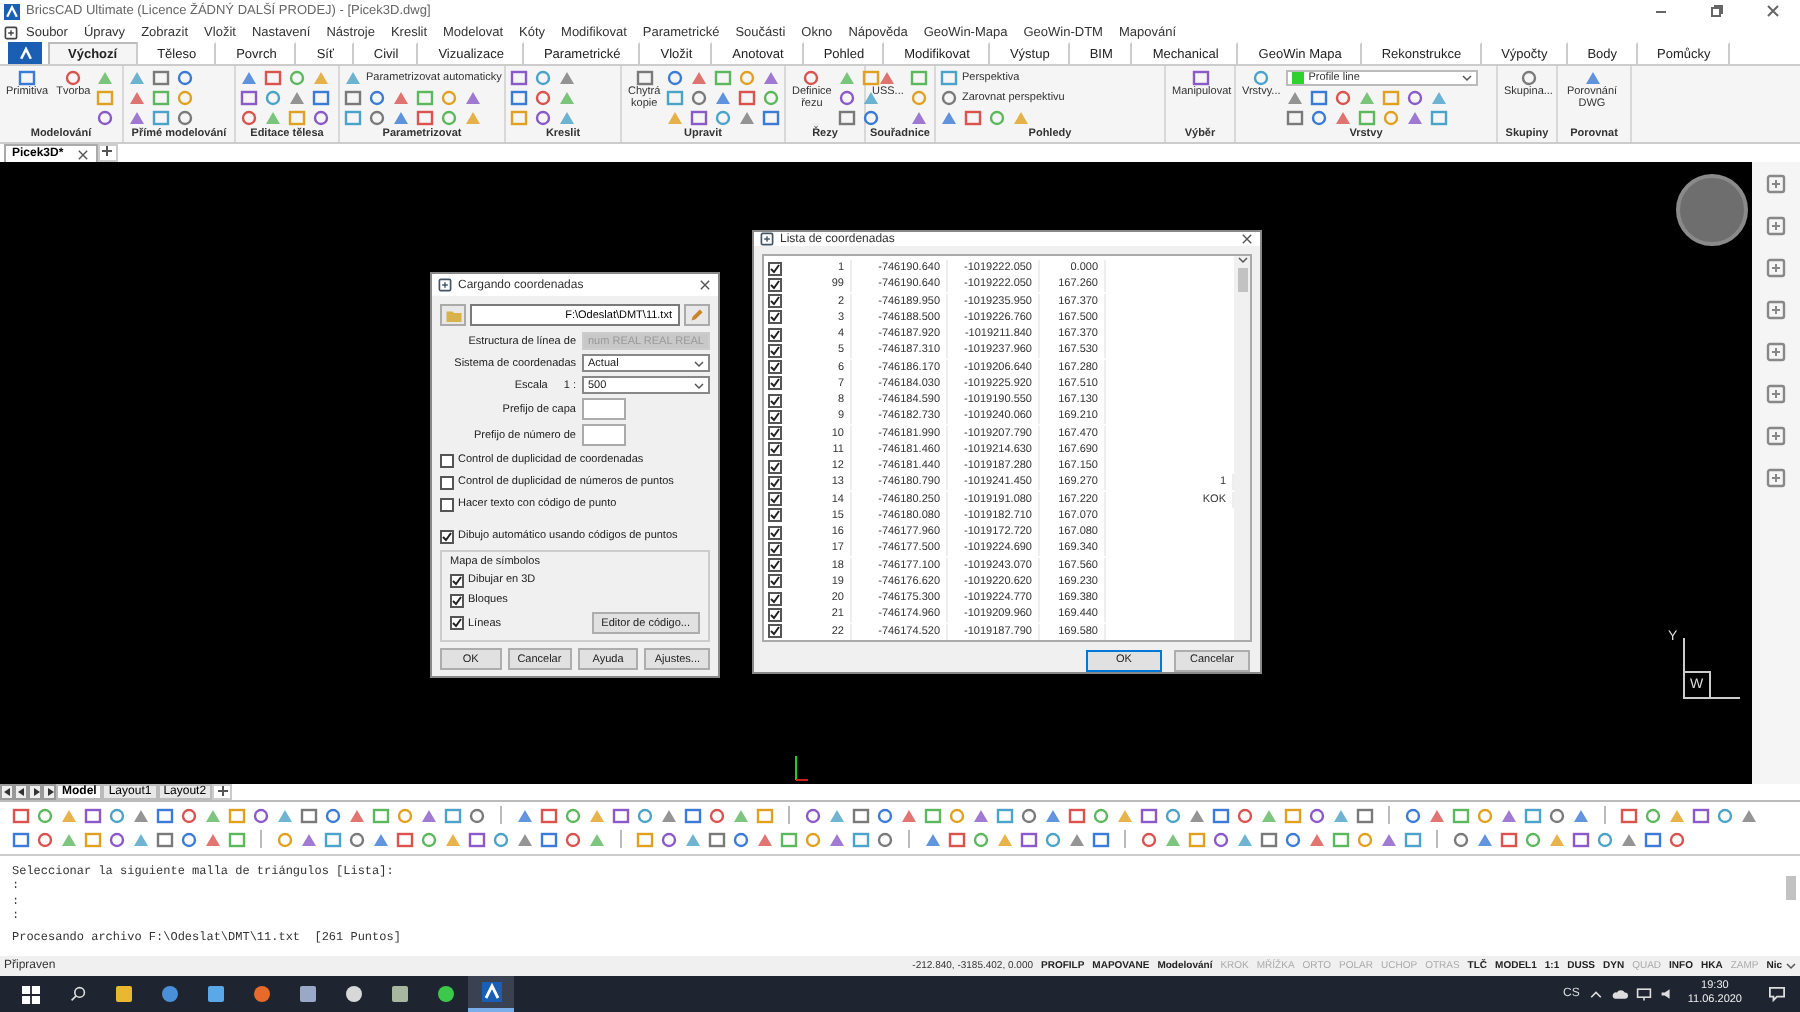 The height and width of the screenshot is (1012, 1800). I want to click on taskbar-app-button, so click(491, 994).